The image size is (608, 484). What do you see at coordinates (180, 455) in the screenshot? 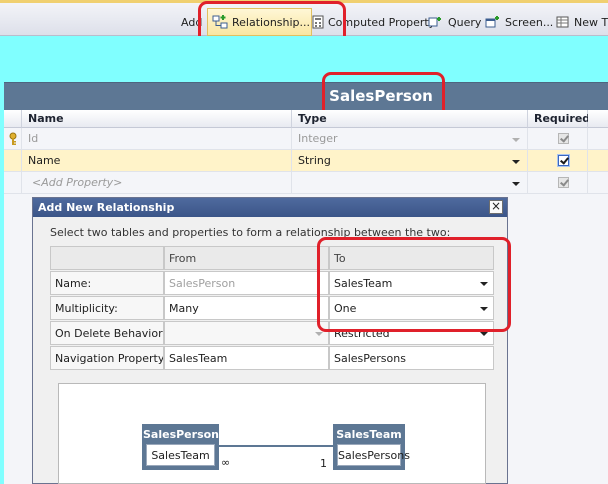
I see `left-entity-property: SalesTeam` at bounding box center [180, 455].